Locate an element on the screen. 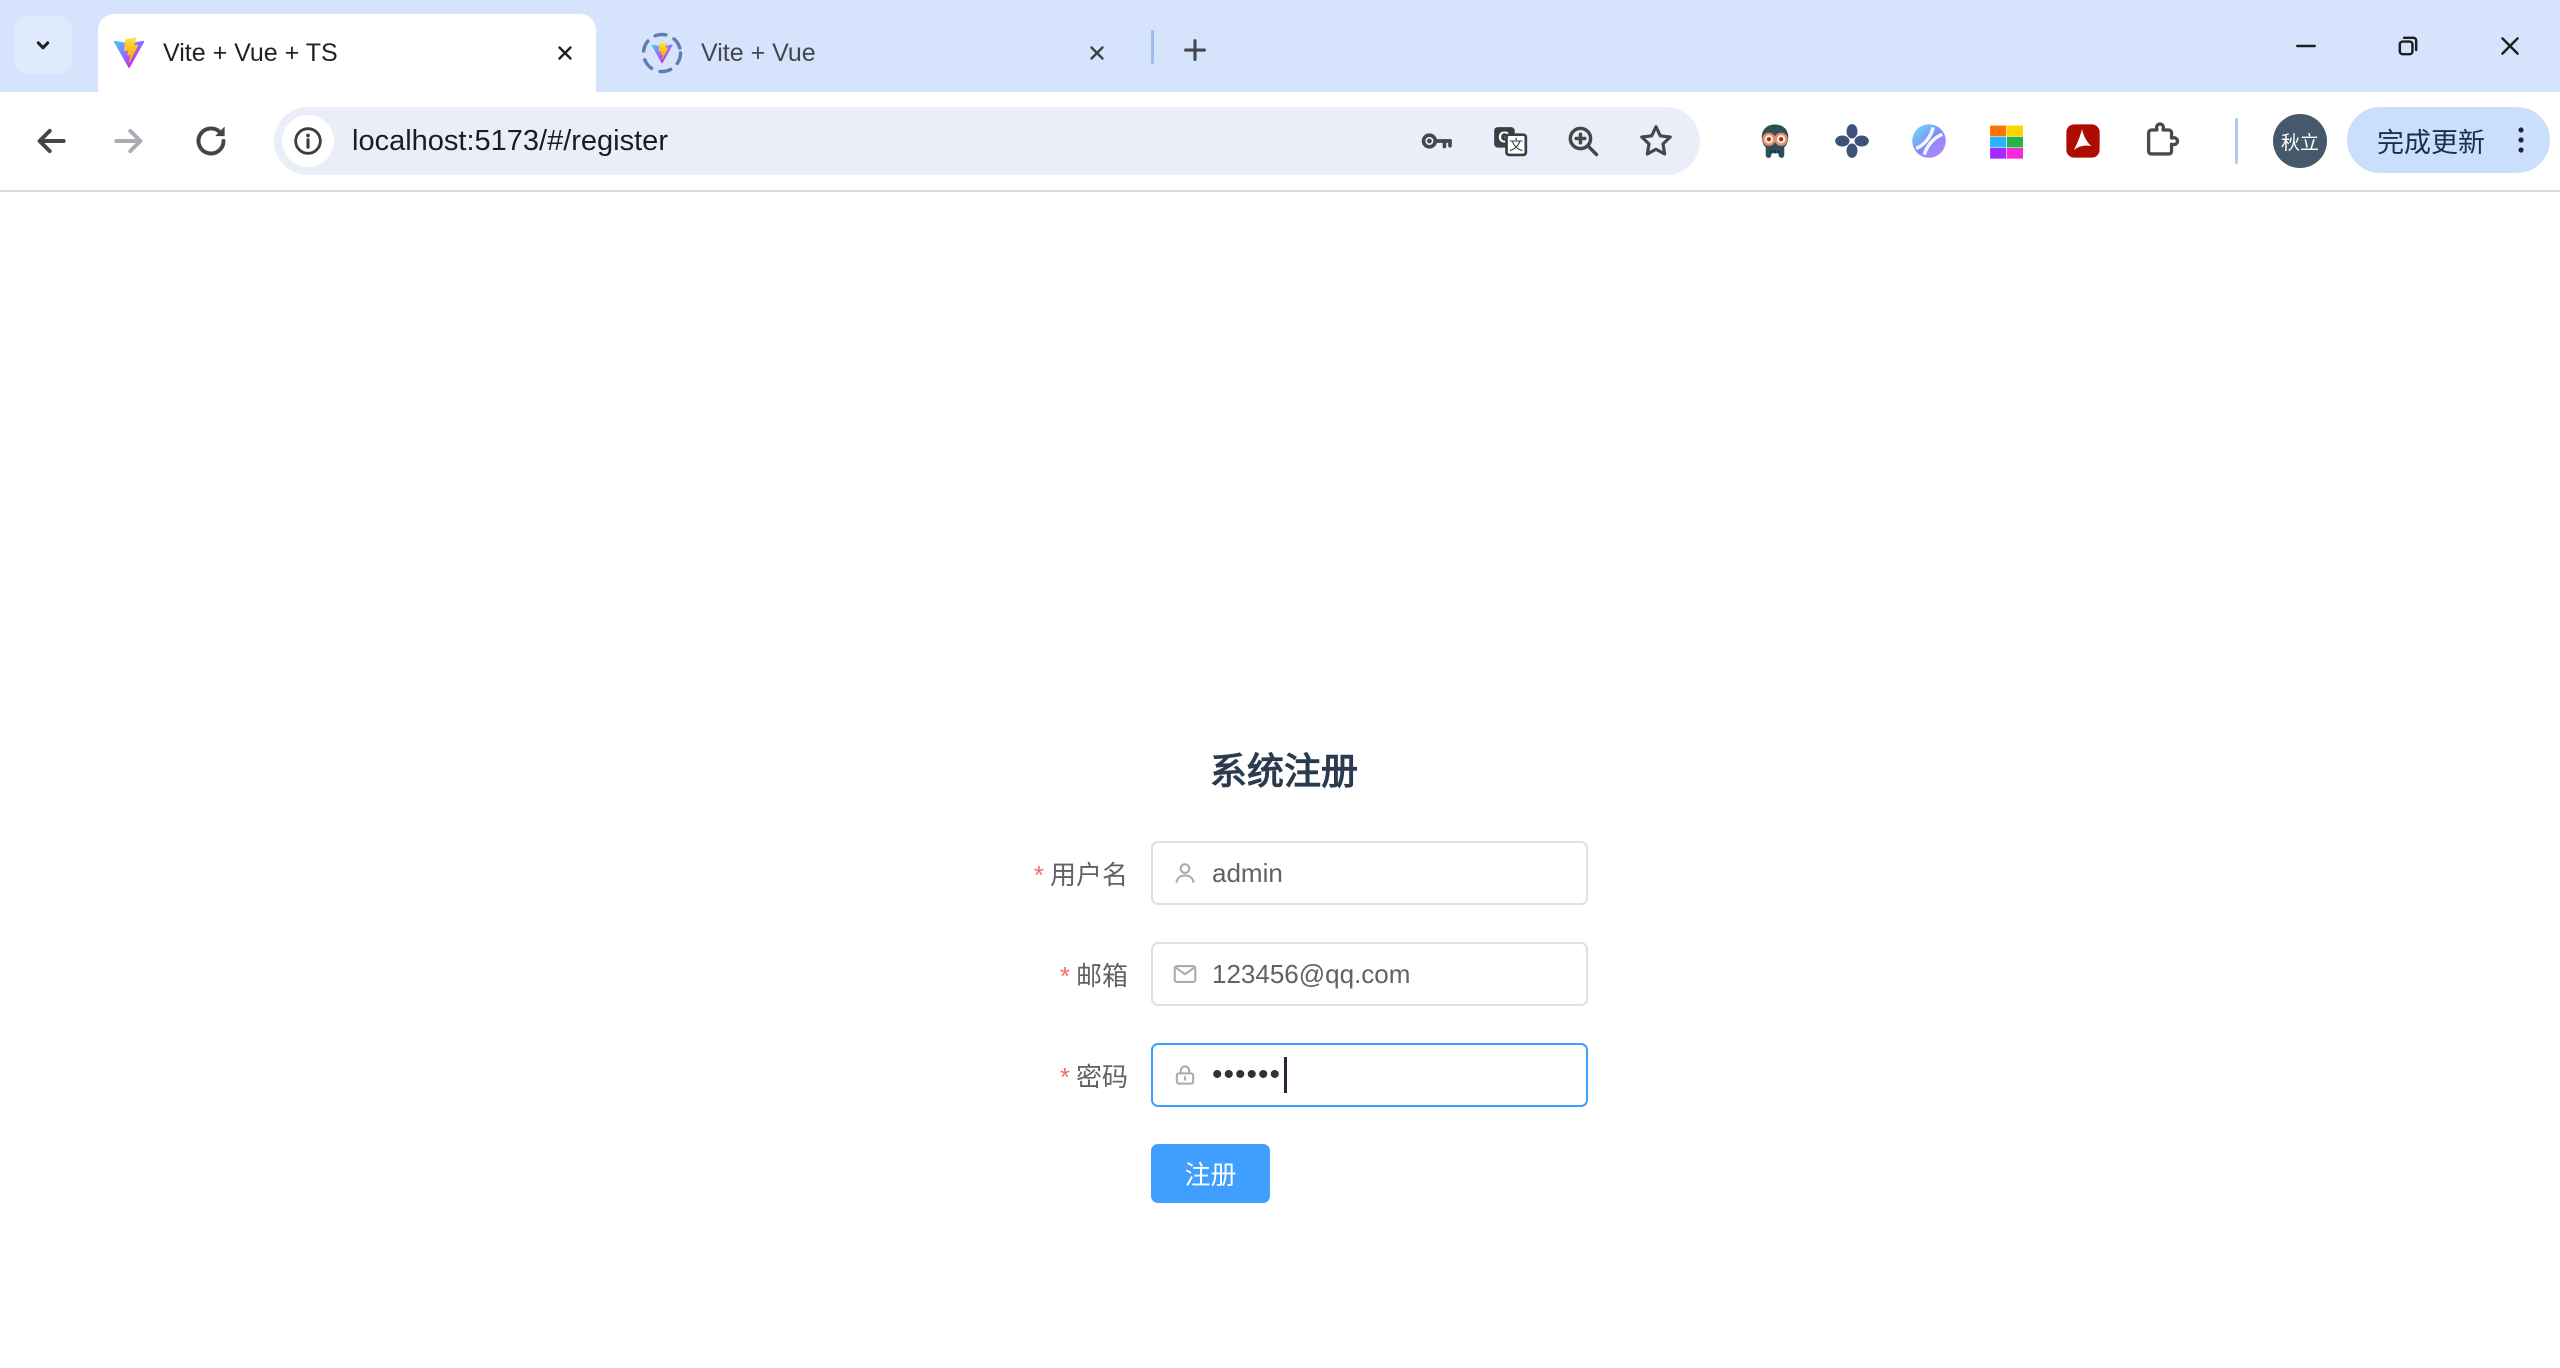 The height and width of the screenshot is (1368, 2560). key-icon is located at coordinates (1436, 141).